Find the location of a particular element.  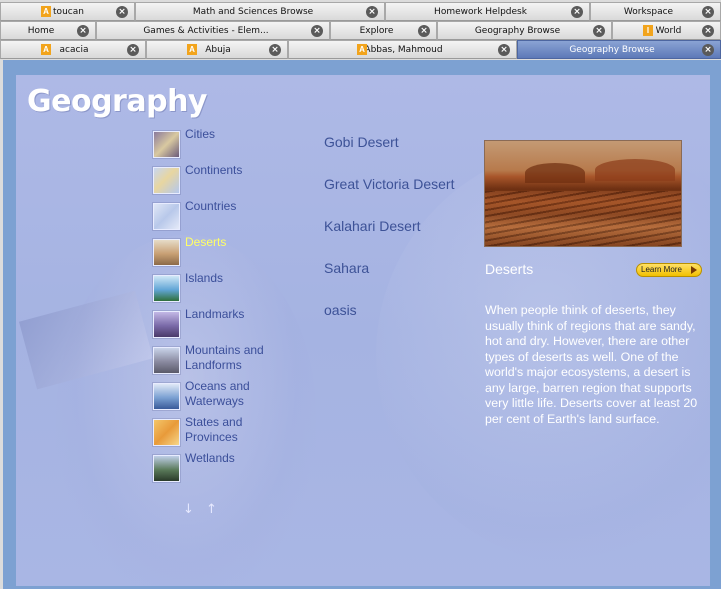

landmarks-thumb-icon is located at coordinates (166, 324).